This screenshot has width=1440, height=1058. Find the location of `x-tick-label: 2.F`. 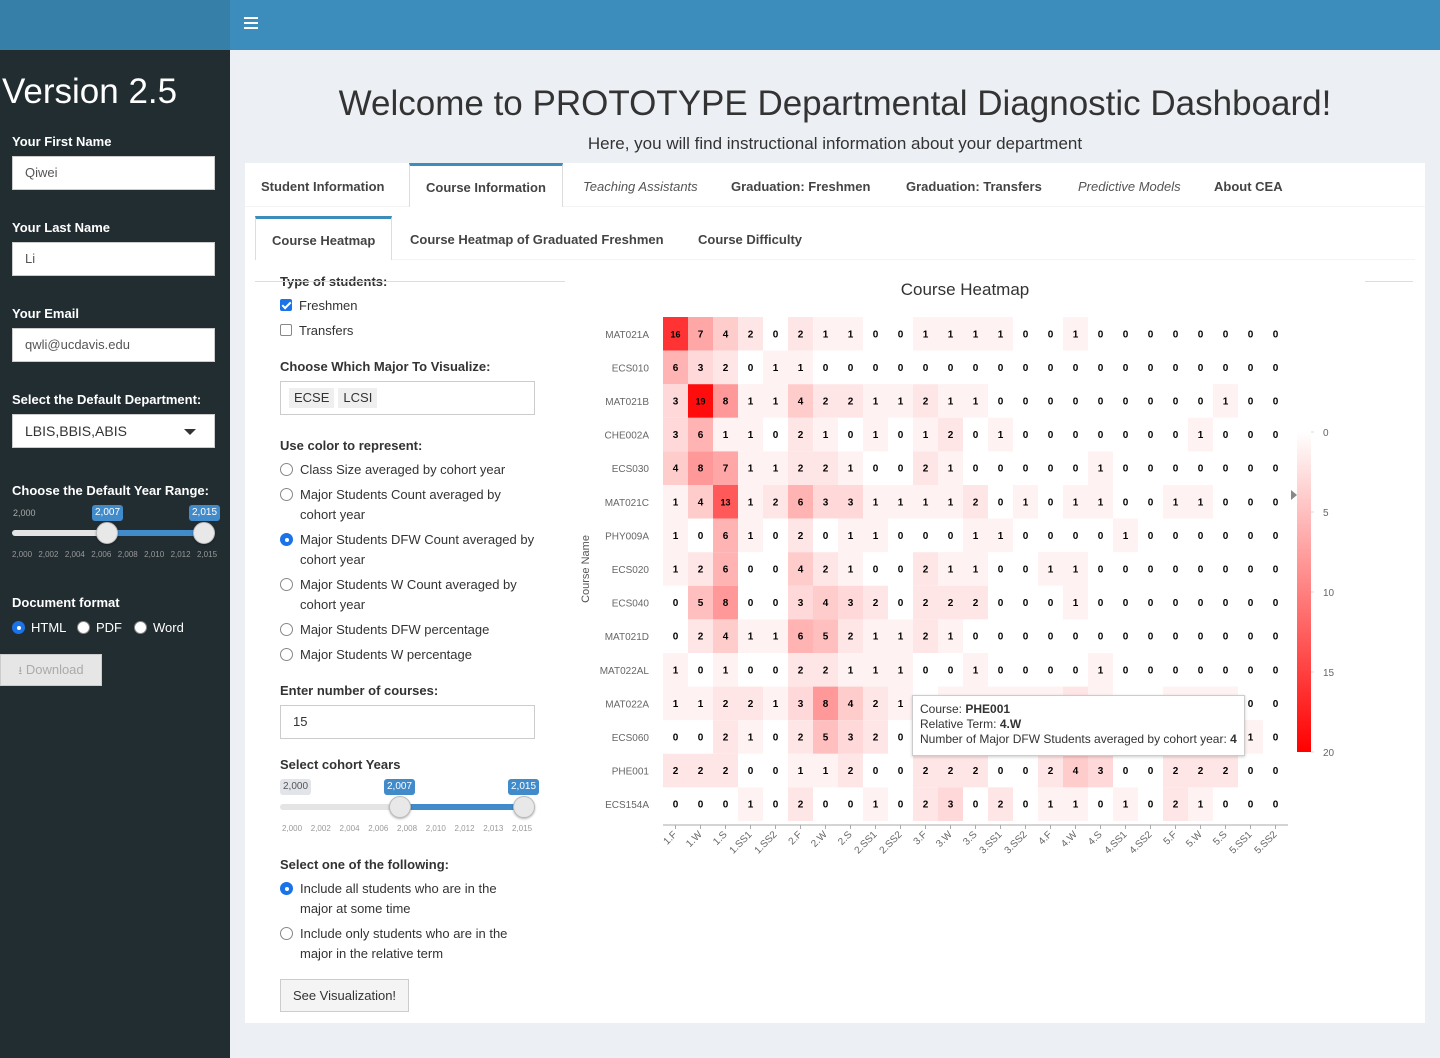

x-tick-label: 2.F is located at coordinates (796, 838).